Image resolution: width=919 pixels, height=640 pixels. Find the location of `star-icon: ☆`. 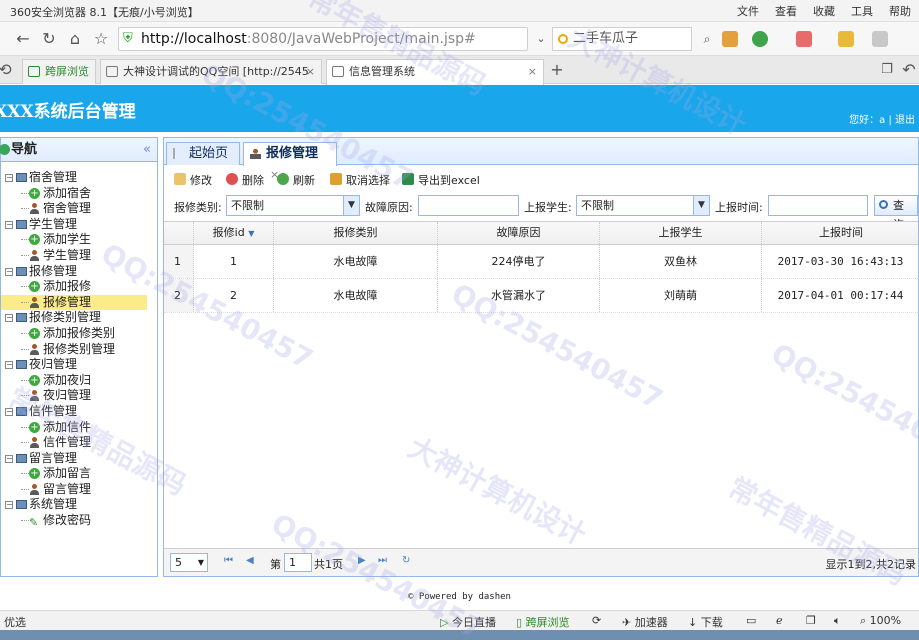

star-icon: ☆ is located at coordinates (101, 39).